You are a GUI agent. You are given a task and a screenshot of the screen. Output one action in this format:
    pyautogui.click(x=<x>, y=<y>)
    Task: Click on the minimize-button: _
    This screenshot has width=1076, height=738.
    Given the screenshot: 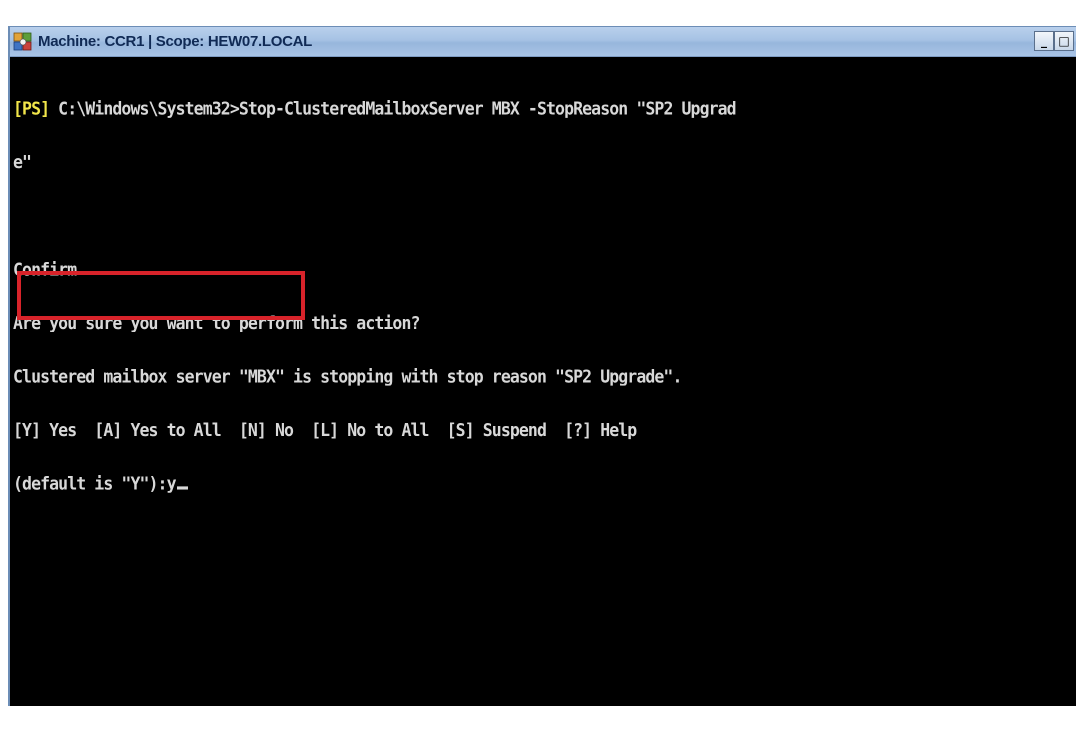 What is the action you would take?
    pyautogui.click(x=1044, y=41)
    